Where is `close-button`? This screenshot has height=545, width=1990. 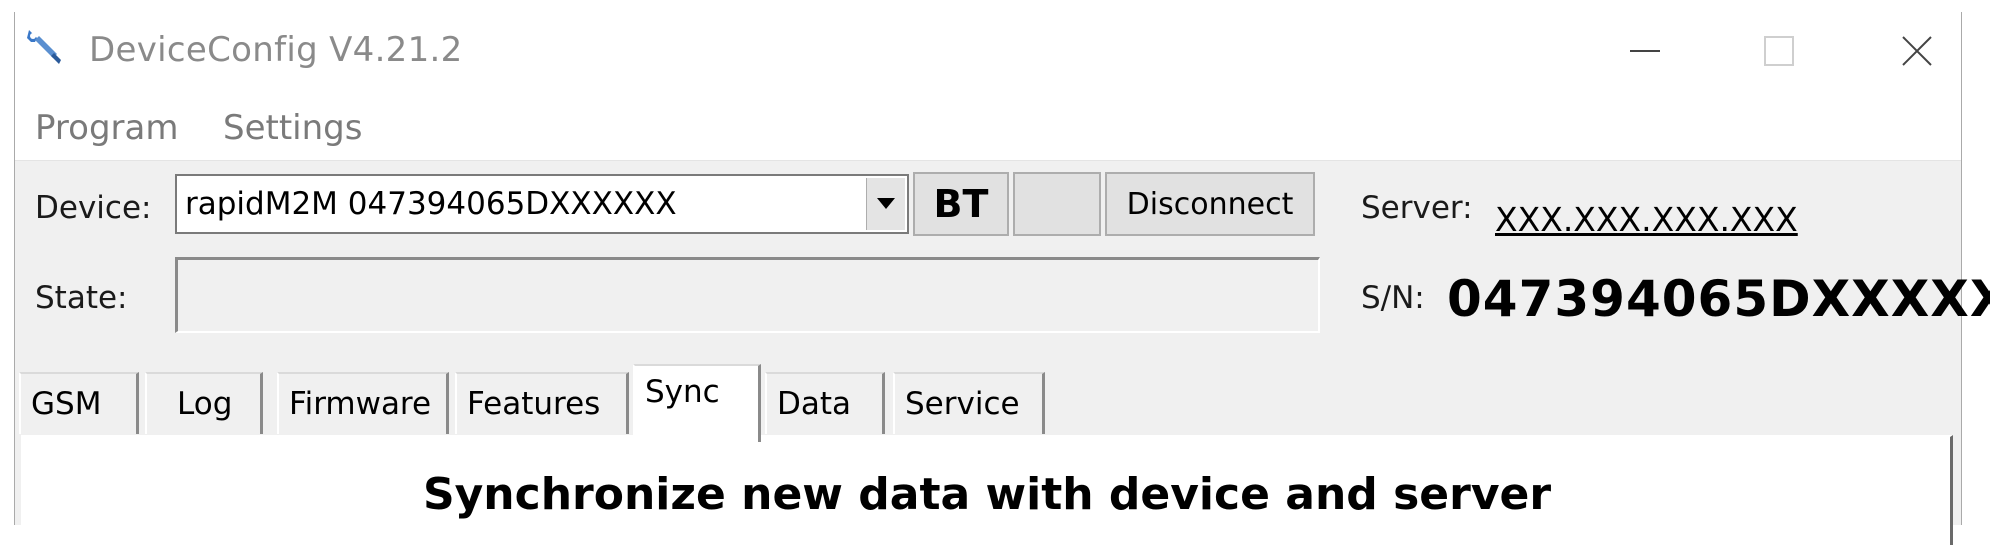 close-button is located at coordinates (1917, 51).